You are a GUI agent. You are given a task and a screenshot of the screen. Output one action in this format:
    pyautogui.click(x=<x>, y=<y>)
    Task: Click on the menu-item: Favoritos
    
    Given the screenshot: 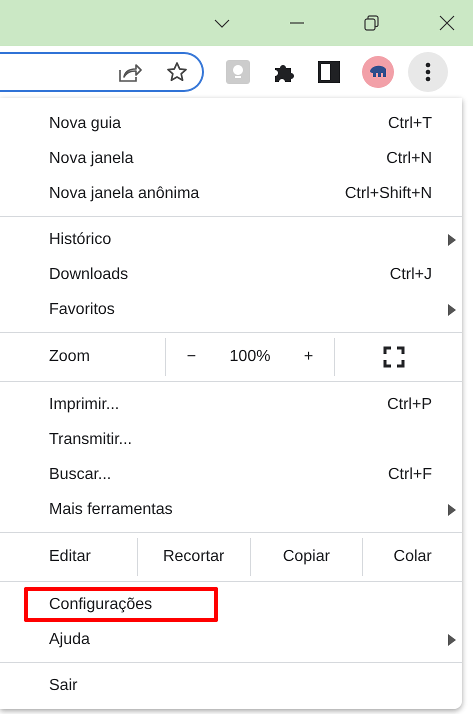 What is the action you would take?
    pyautogui.click(x=231, y=309)
    